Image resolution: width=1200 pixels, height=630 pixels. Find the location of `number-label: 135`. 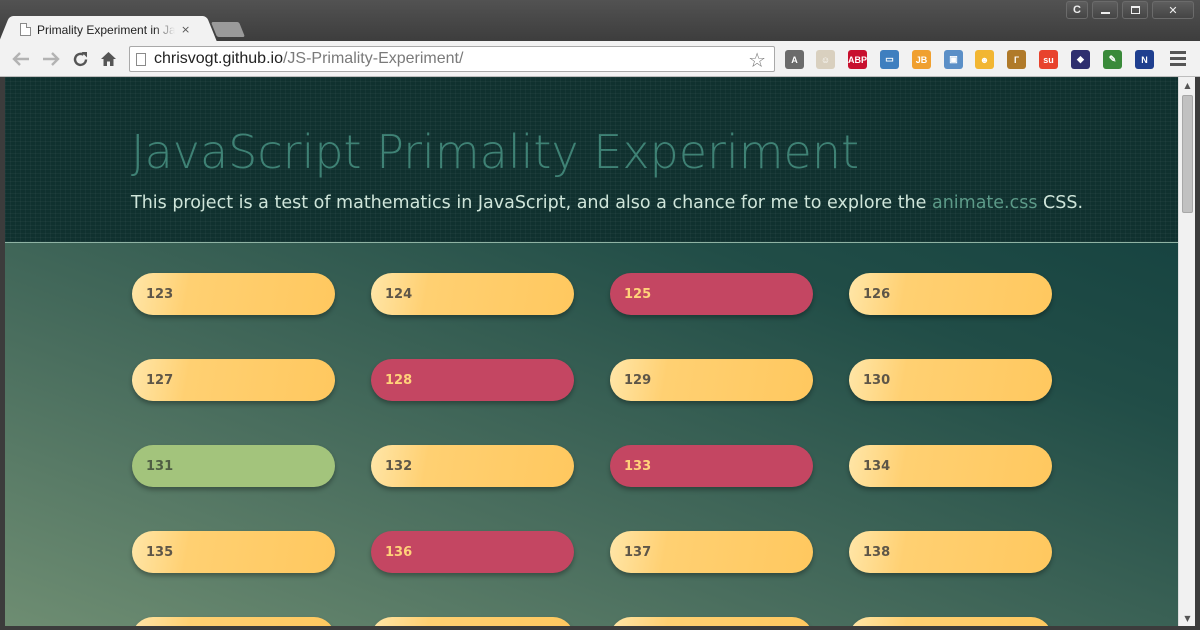

number-label: 135 is located at coordinates (160, 552).